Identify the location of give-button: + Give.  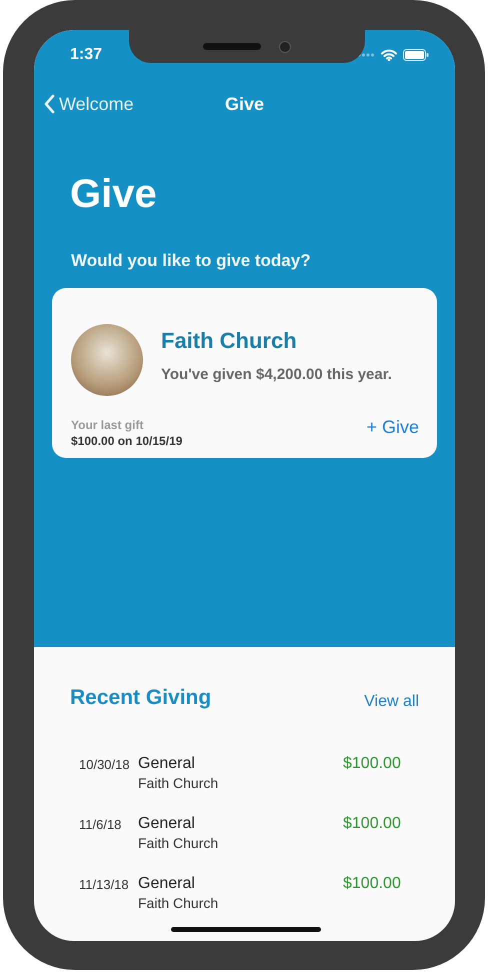
(392, 432).